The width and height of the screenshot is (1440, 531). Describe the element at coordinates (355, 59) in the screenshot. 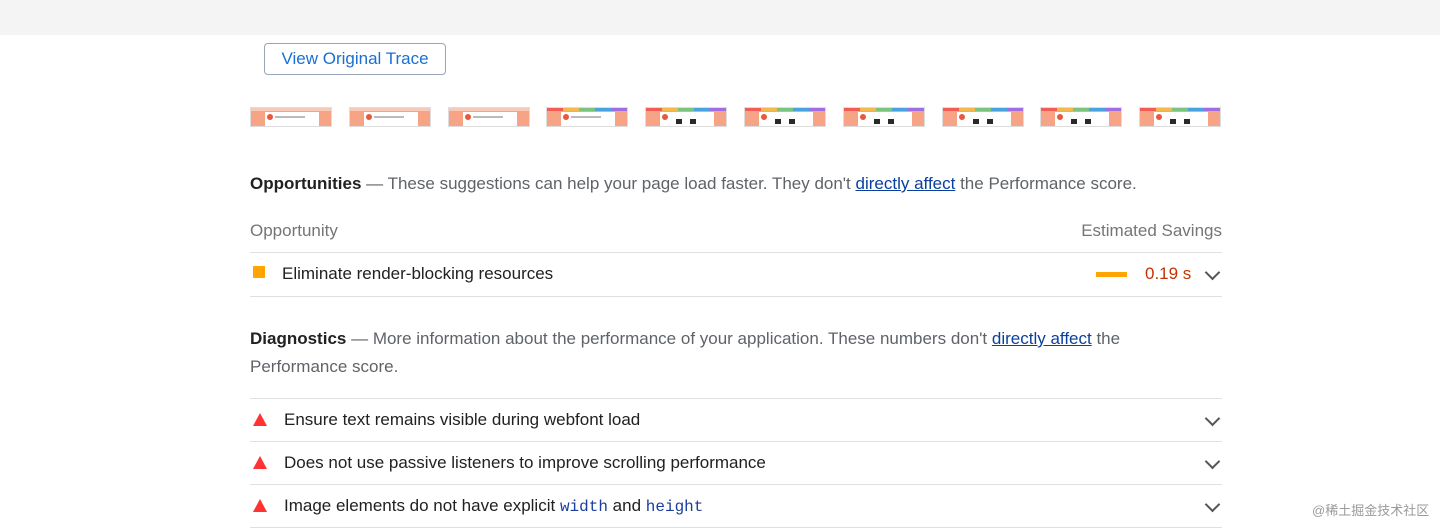

I see `view-original-trace-button: View Original Trace` at that location.